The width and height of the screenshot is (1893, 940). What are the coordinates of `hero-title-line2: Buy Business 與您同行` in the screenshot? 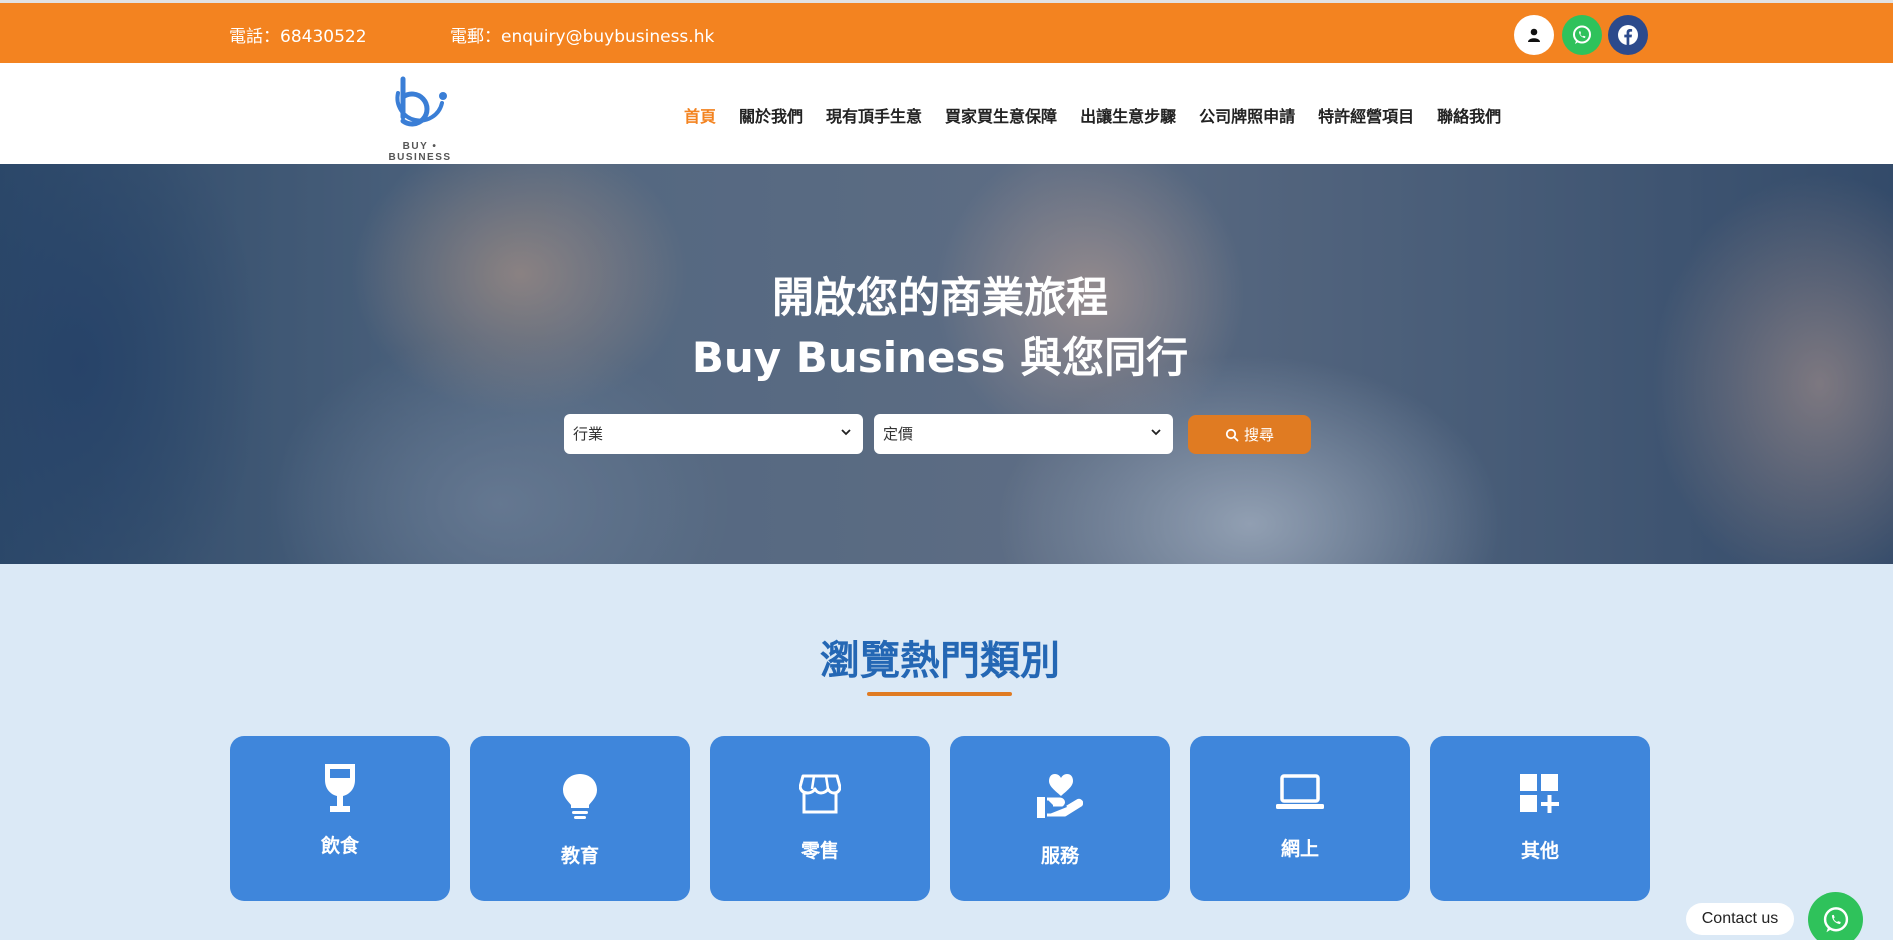 It's located at (940, 357).